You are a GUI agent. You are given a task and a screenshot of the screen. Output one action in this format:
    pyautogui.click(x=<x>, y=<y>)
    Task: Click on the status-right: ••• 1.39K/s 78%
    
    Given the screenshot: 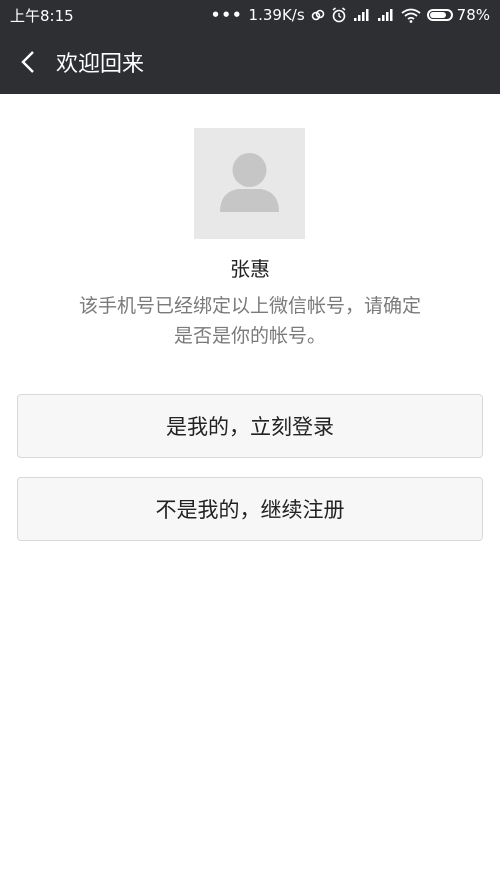 What is the action you would take?
    pyautogui.click(x=350, y=15)
    